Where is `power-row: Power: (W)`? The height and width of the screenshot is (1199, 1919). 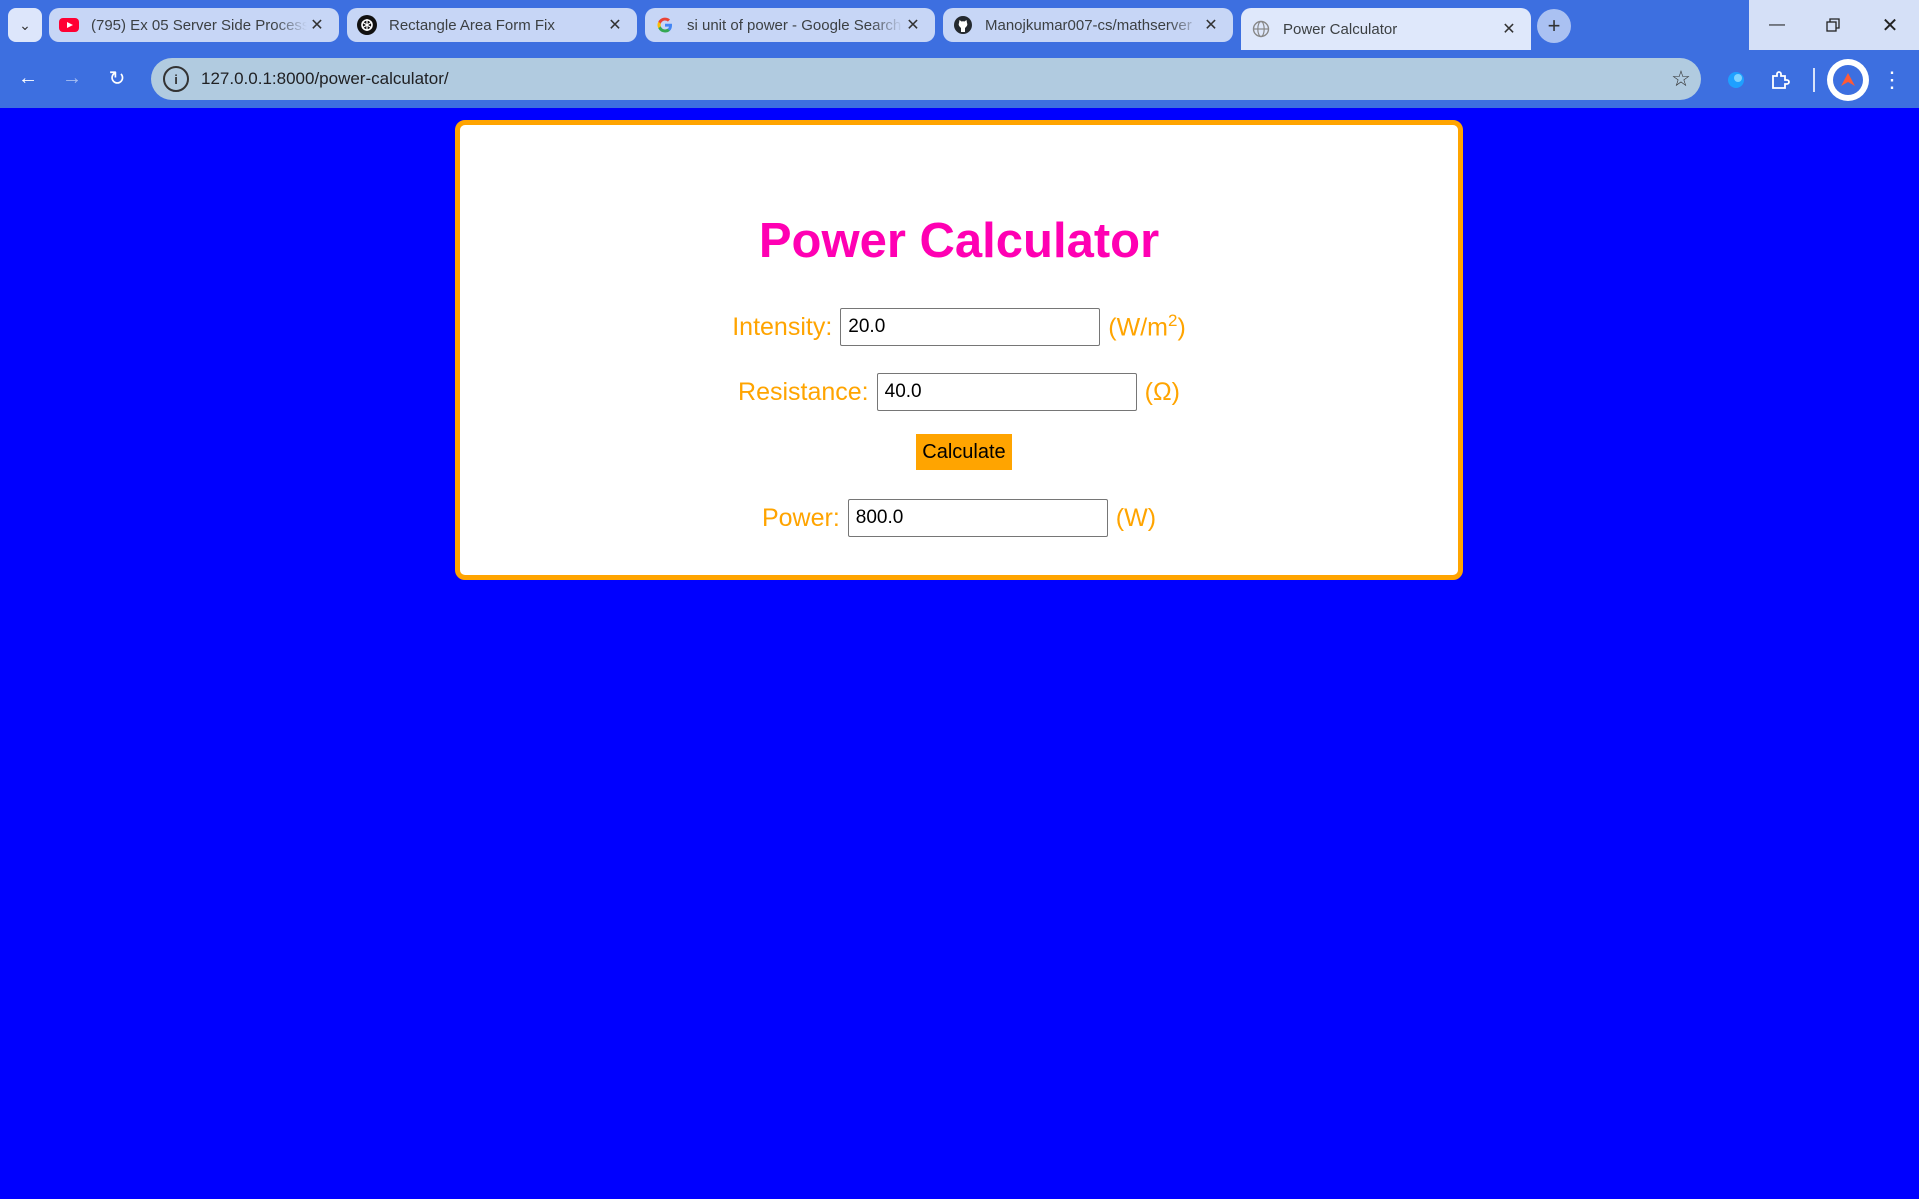 power-row: Power: (W) is located at coordinates (959, 518).